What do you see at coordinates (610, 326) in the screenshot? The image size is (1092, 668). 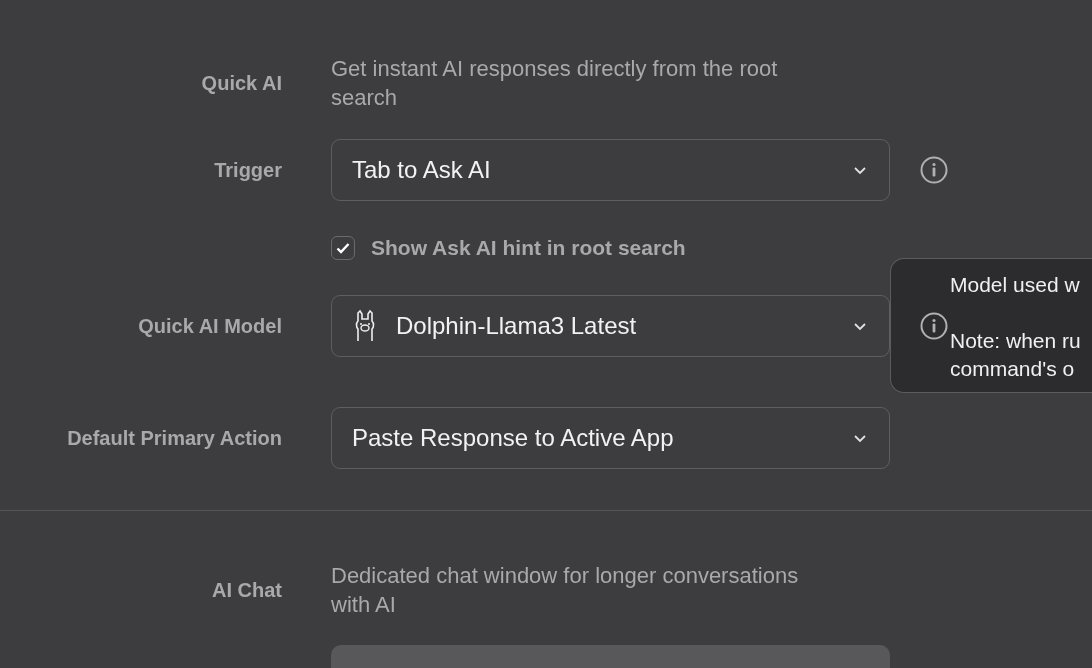 I see `dropdown: Dolphin-Llama3 Latest` at bounding box center [610, 326].